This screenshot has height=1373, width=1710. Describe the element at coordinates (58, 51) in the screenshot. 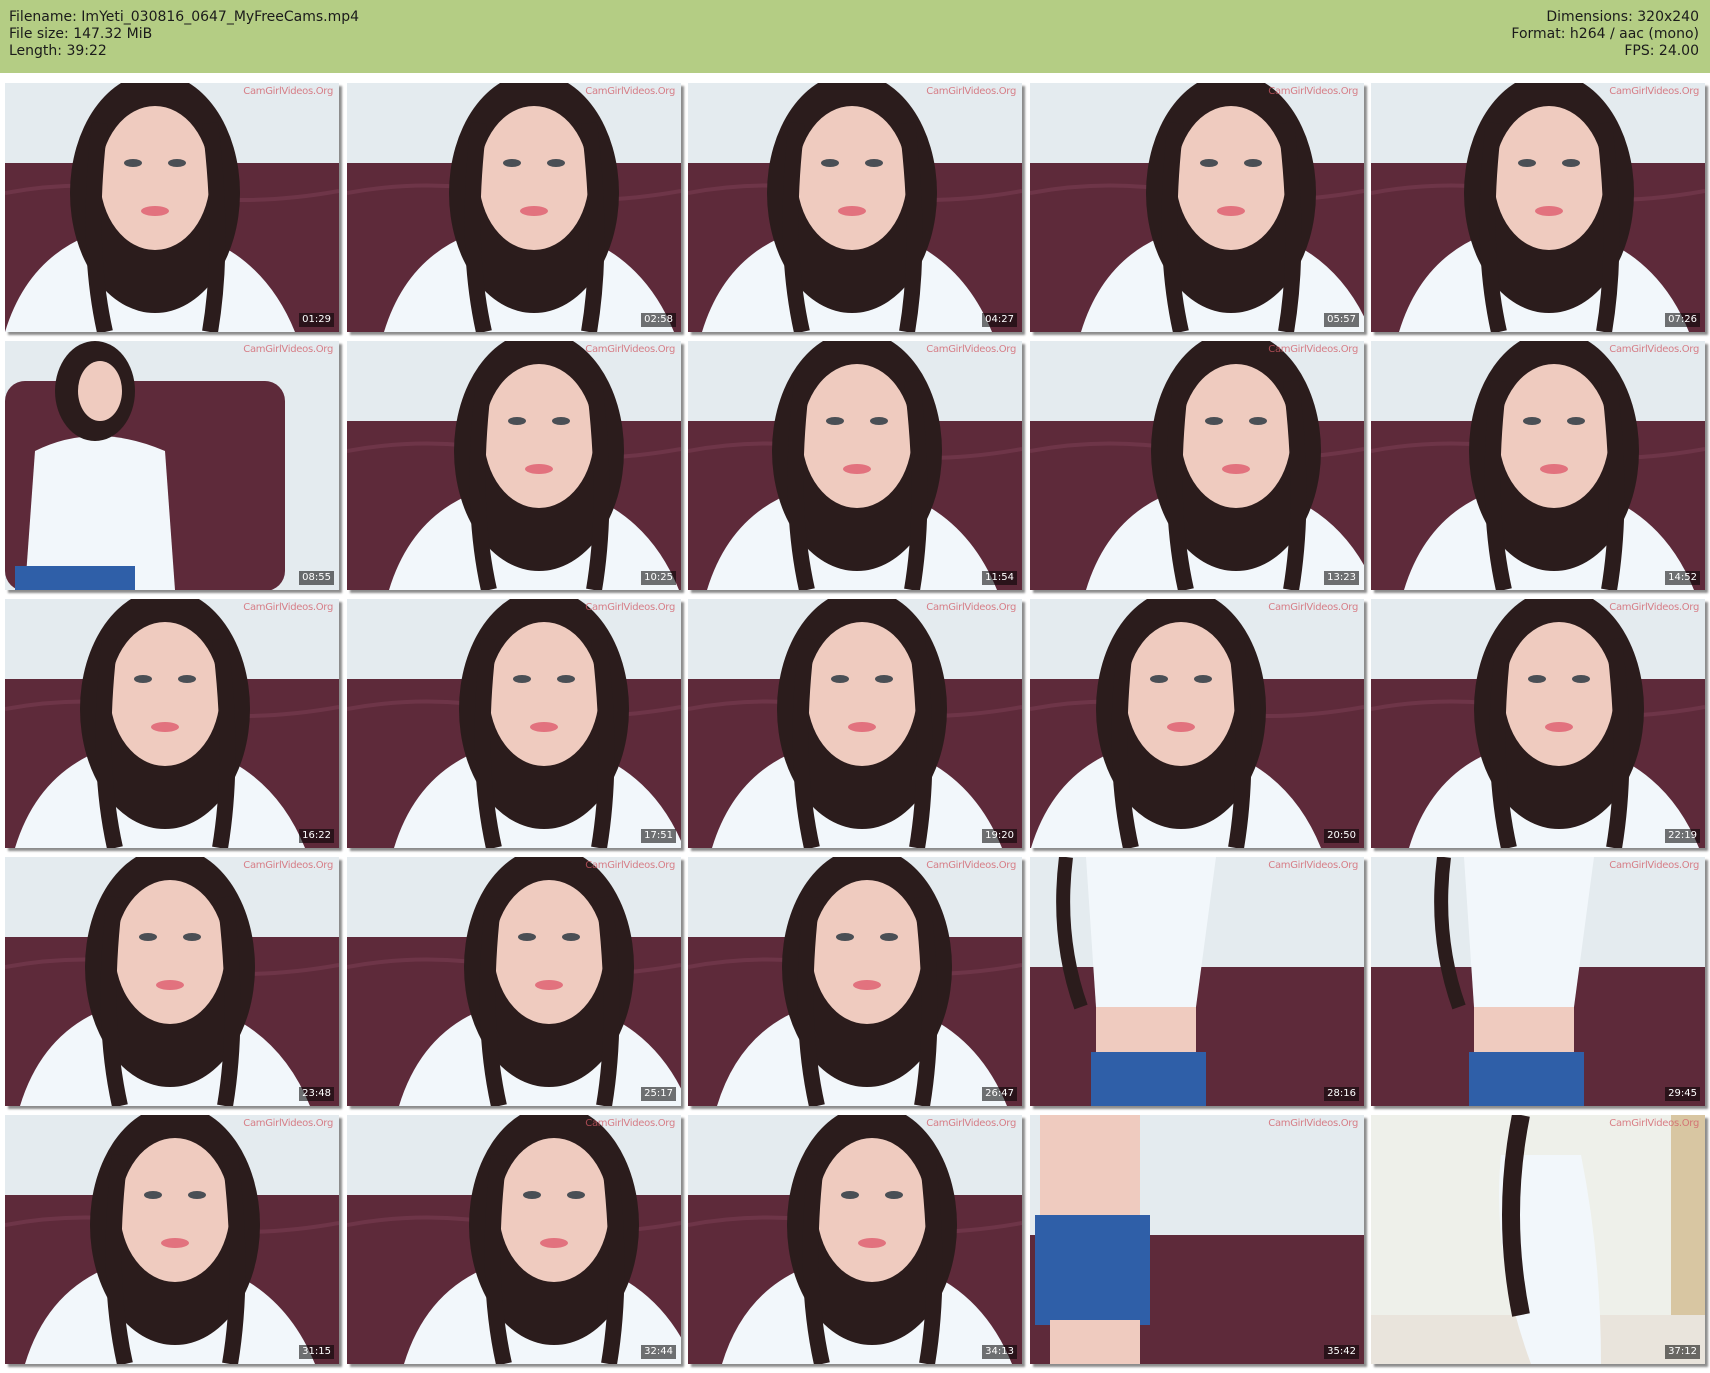

I see `length-text: Length: 39:22` at that location.